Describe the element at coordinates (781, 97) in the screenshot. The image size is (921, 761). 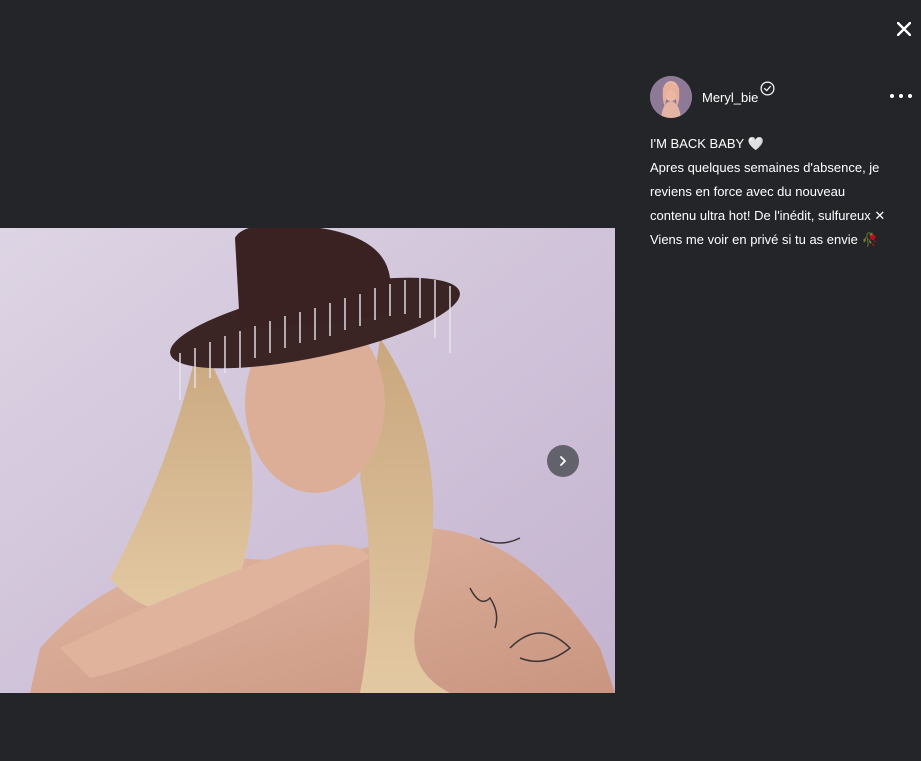
I see `post-author: Meryl_bie` at that location.